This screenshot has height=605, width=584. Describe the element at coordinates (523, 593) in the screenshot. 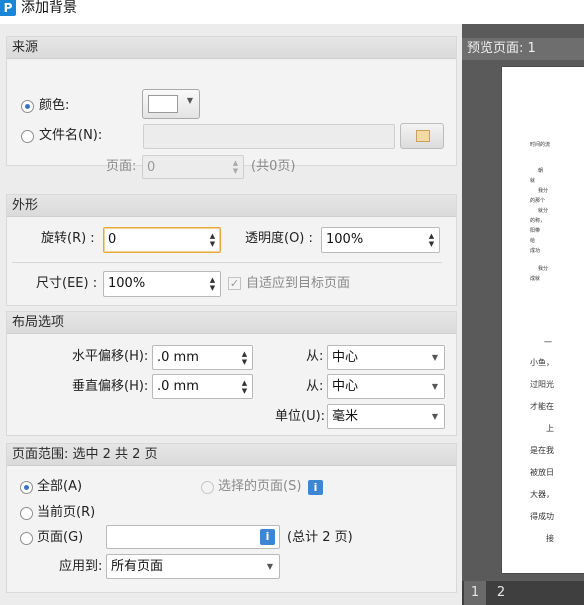

I see `preview-pager: 1 2` at that location.